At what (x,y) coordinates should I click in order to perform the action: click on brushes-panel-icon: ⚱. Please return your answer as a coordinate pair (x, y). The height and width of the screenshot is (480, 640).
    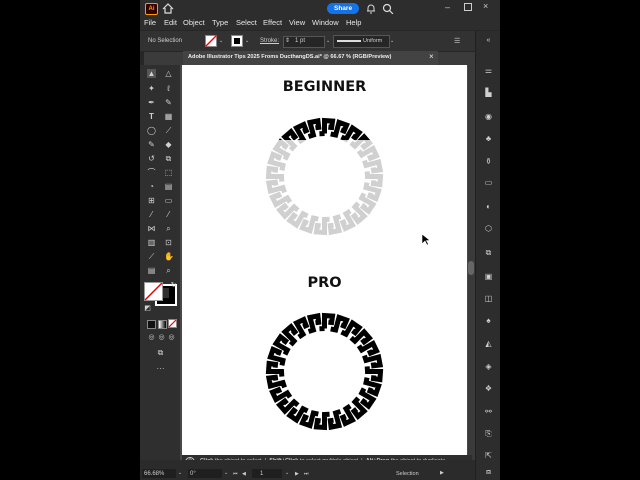
    Looking at the image, I should click on (488, 161).